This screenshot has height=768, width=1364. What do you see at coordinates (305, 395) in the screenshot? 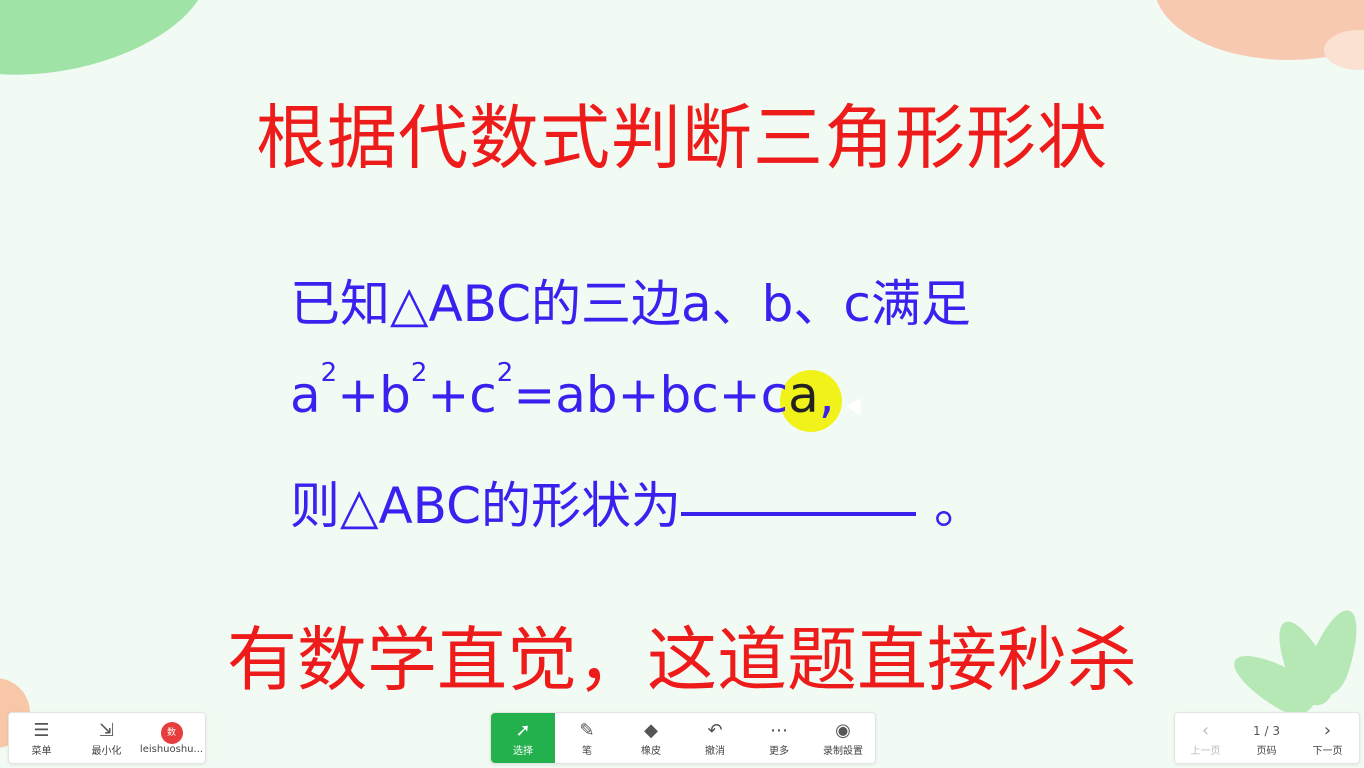
I see `term-a: a` at bounding box center [305, 395].